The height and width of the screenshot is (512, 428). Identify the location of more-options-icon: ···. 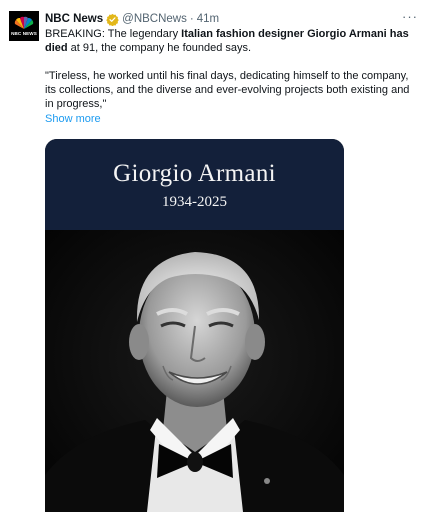
(410, 16).